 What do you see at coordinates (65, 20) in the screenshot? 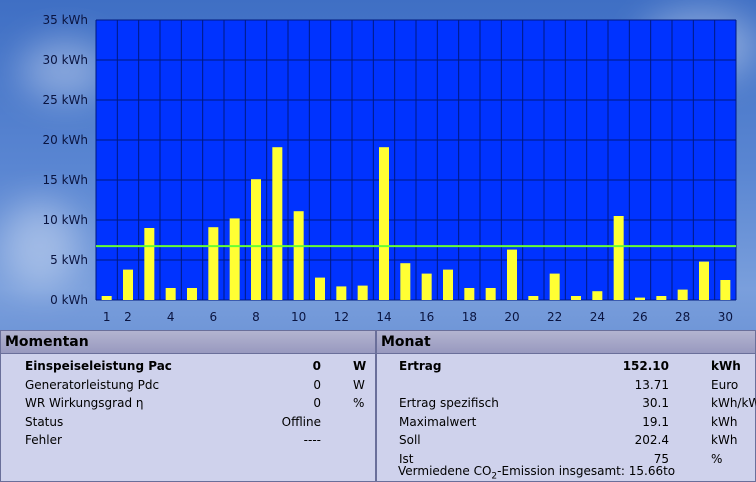
I see `y-tick-label: 35 kWh` at bounding box center [65, 20].